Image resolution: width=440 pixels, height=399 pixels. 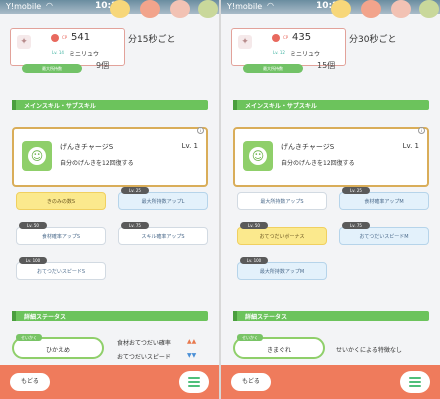 What do you see at coordinates (152, 40) in the screenshot?
I see `help-interval: 分15秒ごと` at bounding box center [152, 40].